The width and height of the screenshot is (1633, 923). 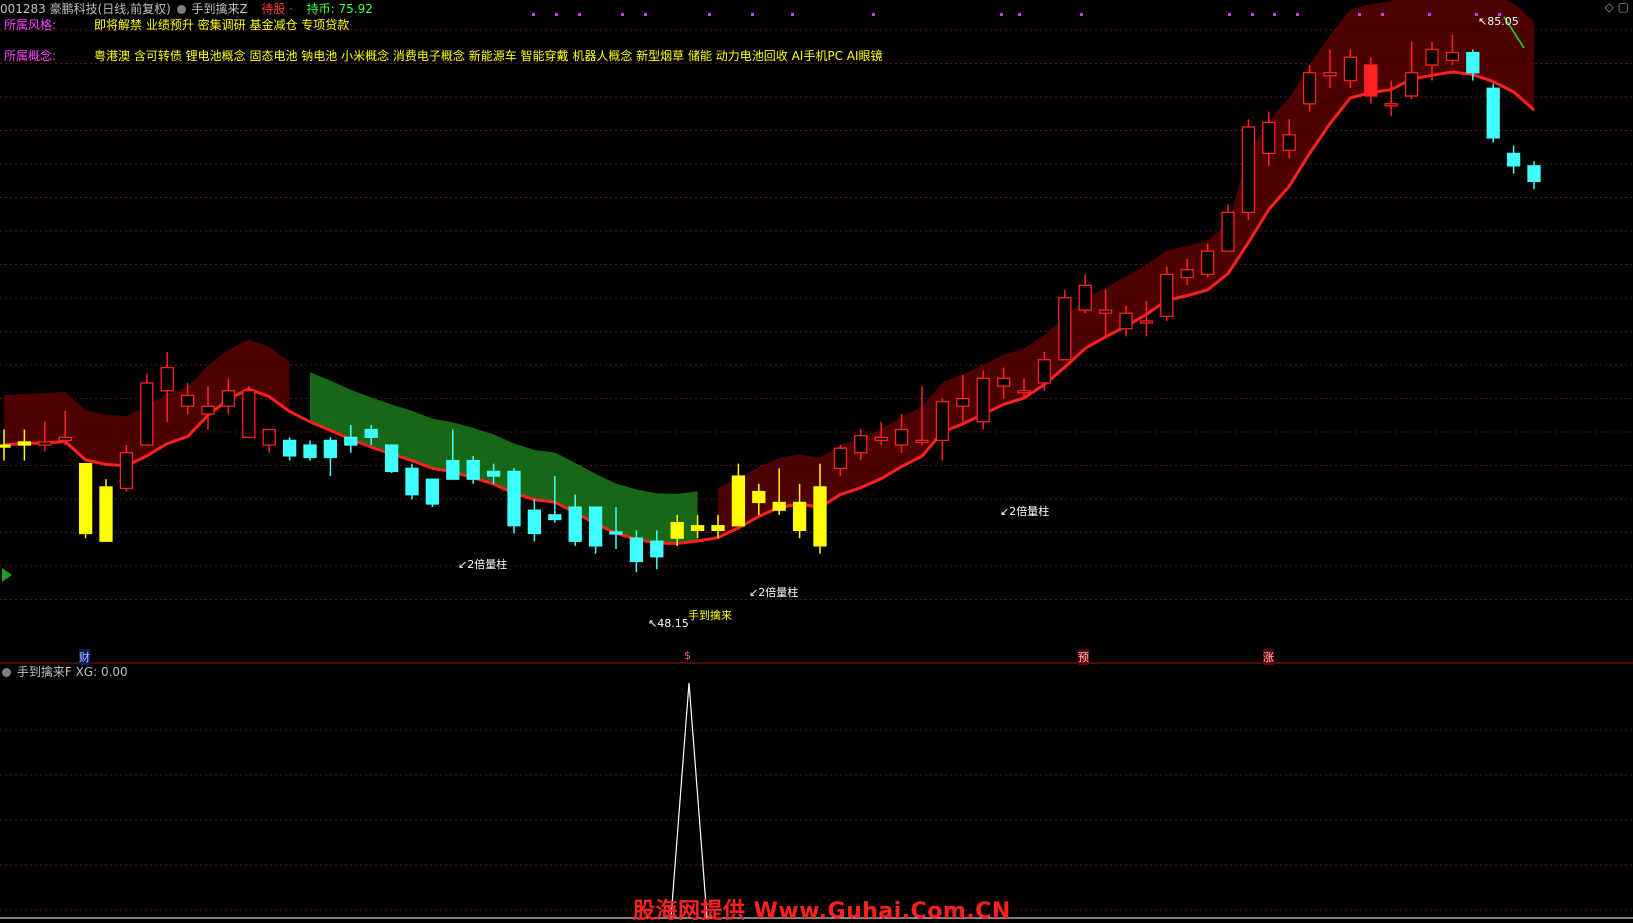 I want to click on event-marker: 涨, so click(x=1268, y=657).